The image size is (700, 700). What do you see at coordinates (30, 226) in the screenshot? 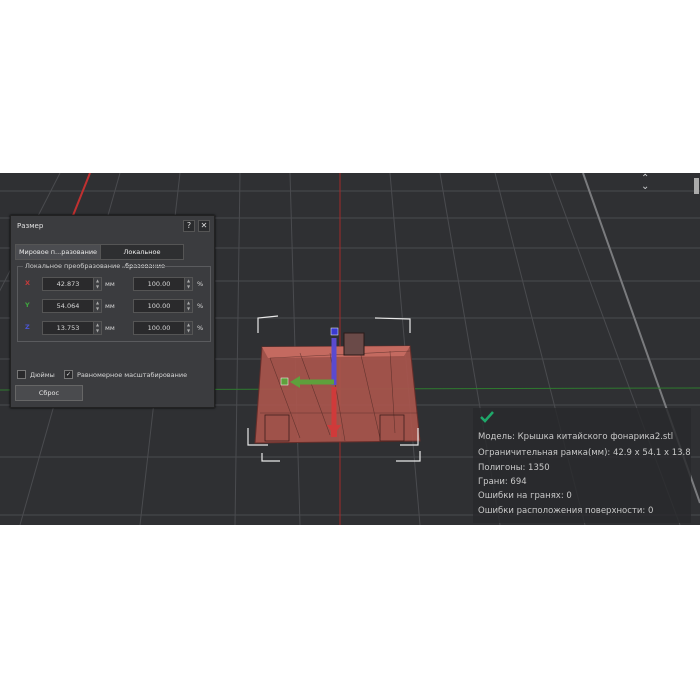
I see `panel-title: Размер` at bounding box center [30, 226].